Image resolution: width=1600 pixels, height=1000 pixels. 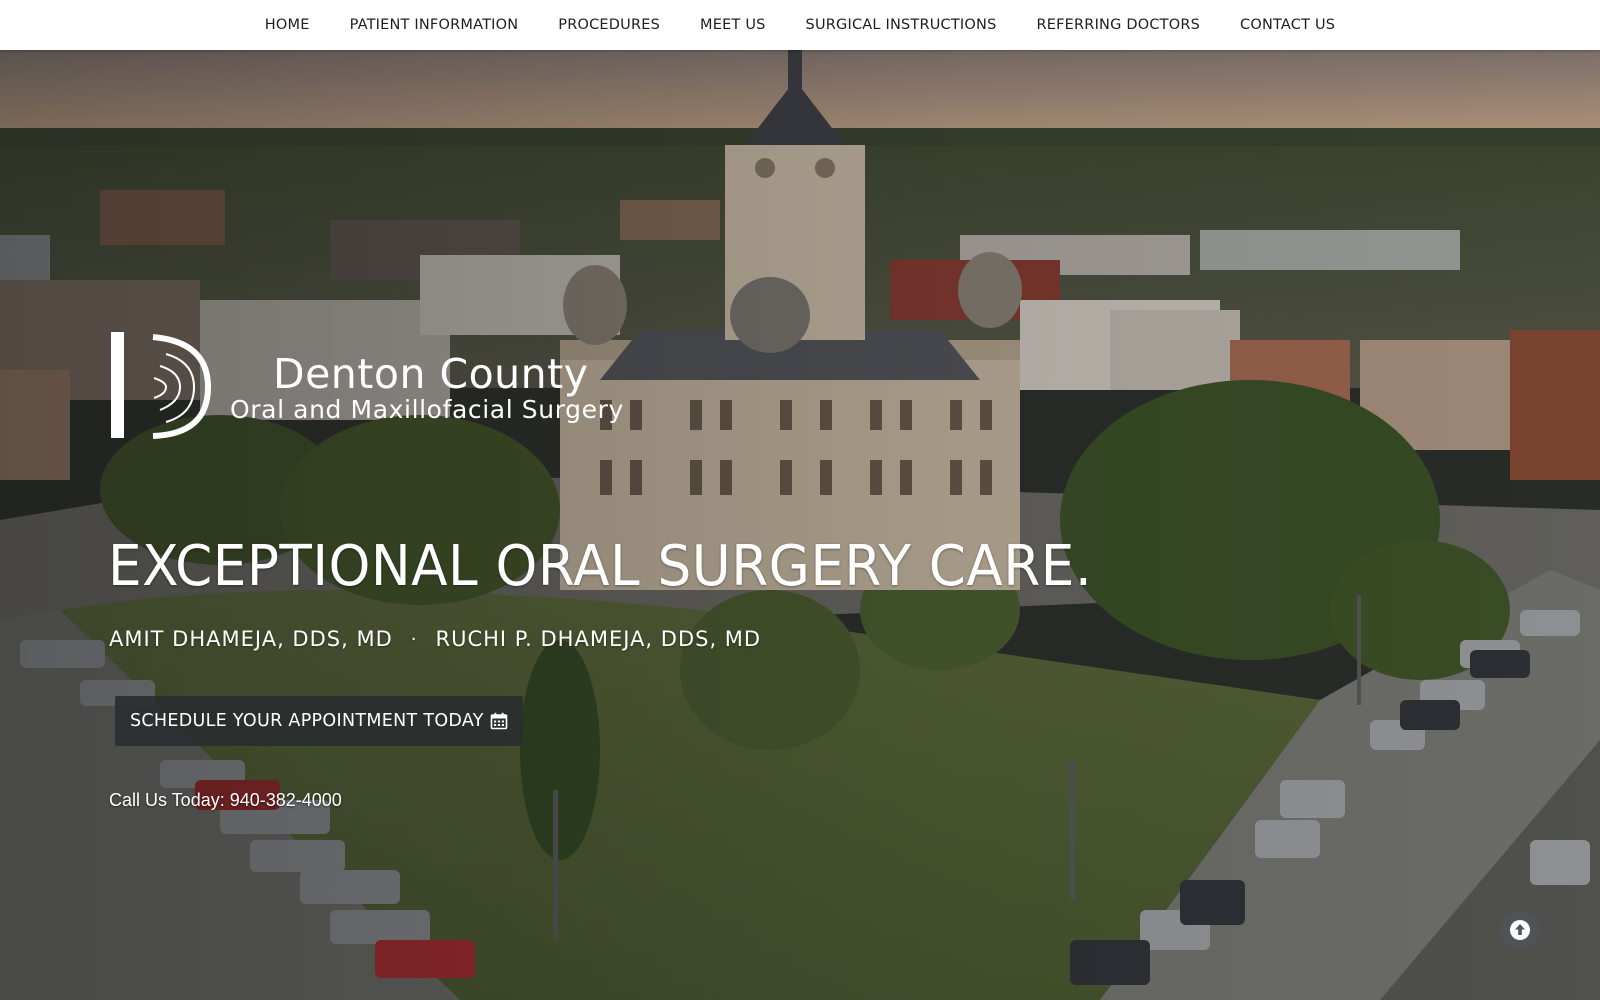 I want to click on doctor-name-amit: AMIT DHAMEJA, DDS, MD, so click(x=251, y=639).